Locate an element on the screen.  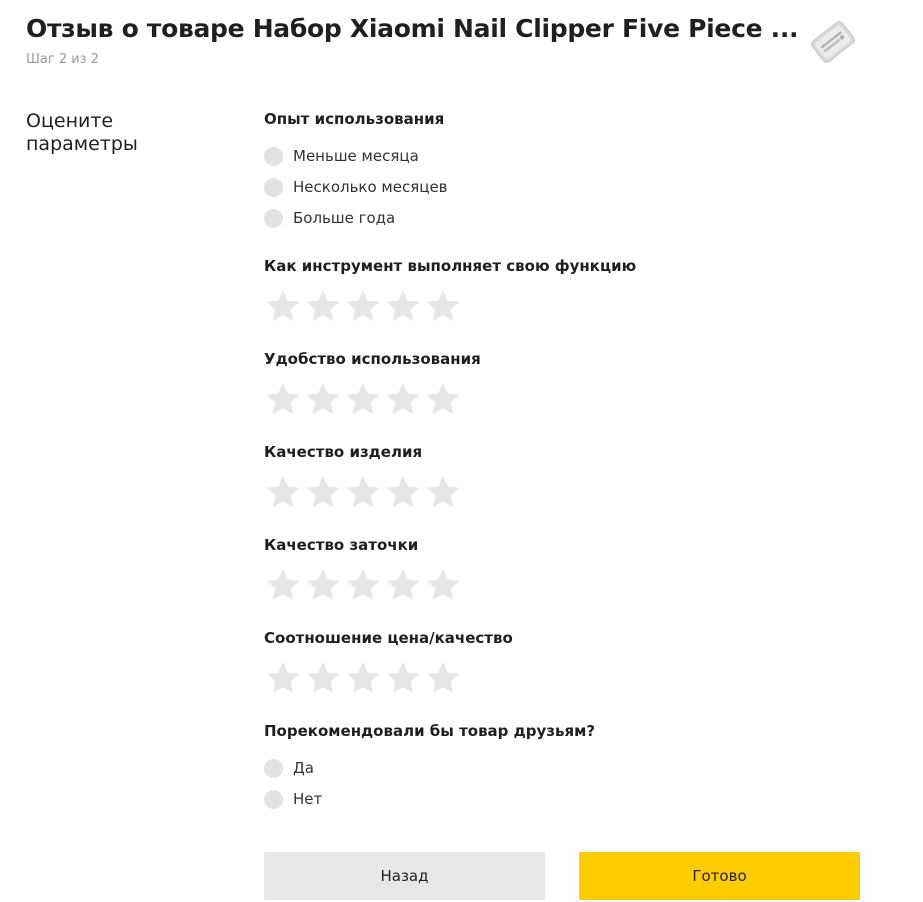
rating-sharpening is located at coordinates (363, 585).